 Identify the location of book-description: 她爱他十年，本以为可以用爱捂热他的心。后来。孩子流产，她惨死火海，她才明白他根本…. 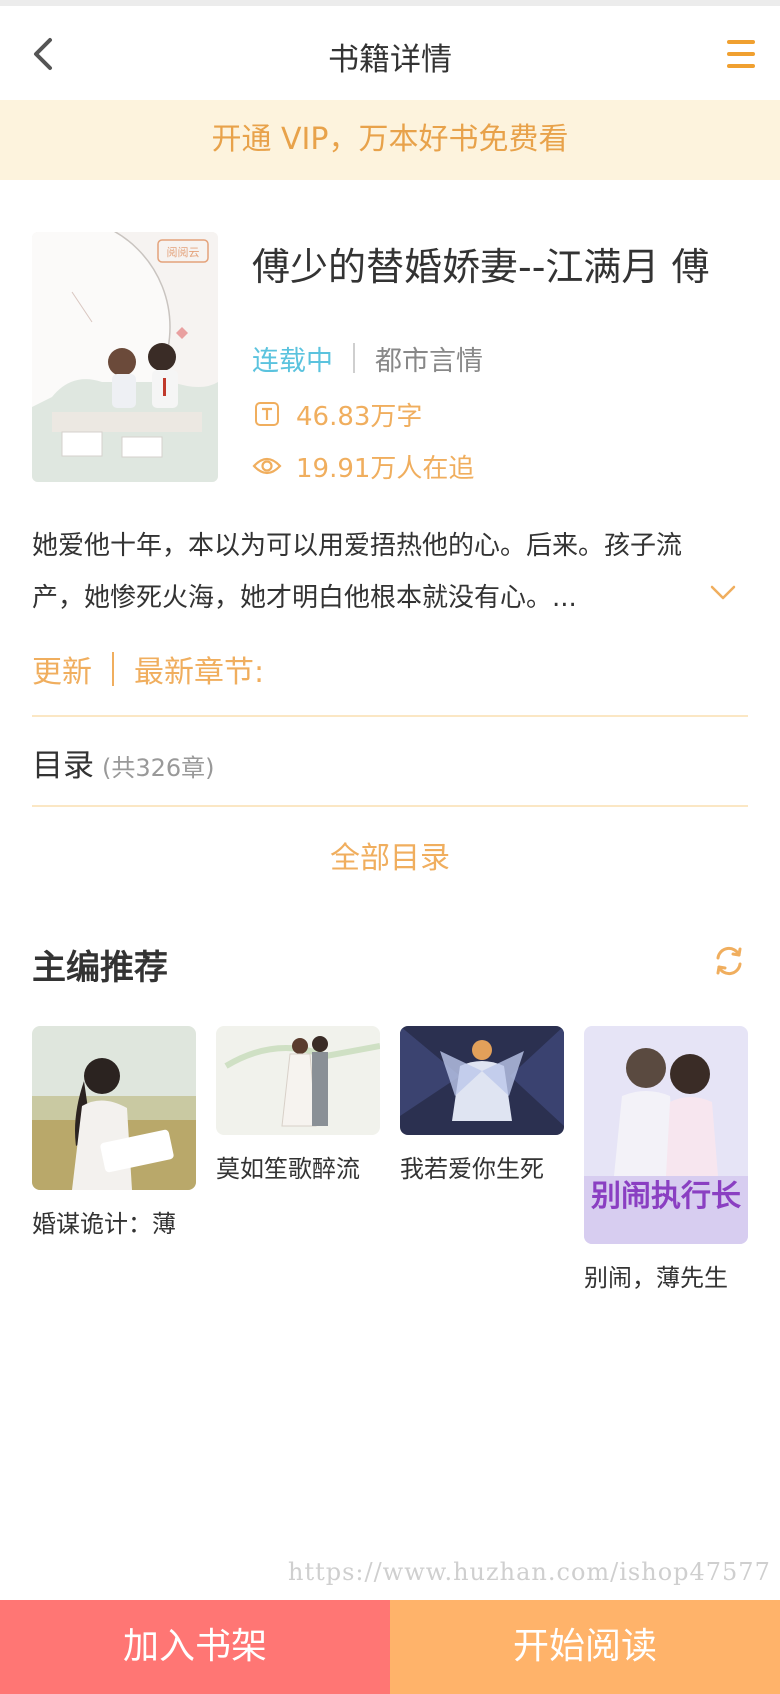
(357, 572).